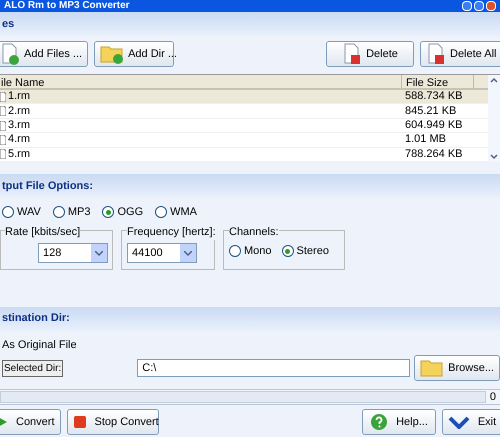 The height and width of the screenshot is (437, 500). I want to click on table-cell-text: 788.264 KB, so click(434, 154).